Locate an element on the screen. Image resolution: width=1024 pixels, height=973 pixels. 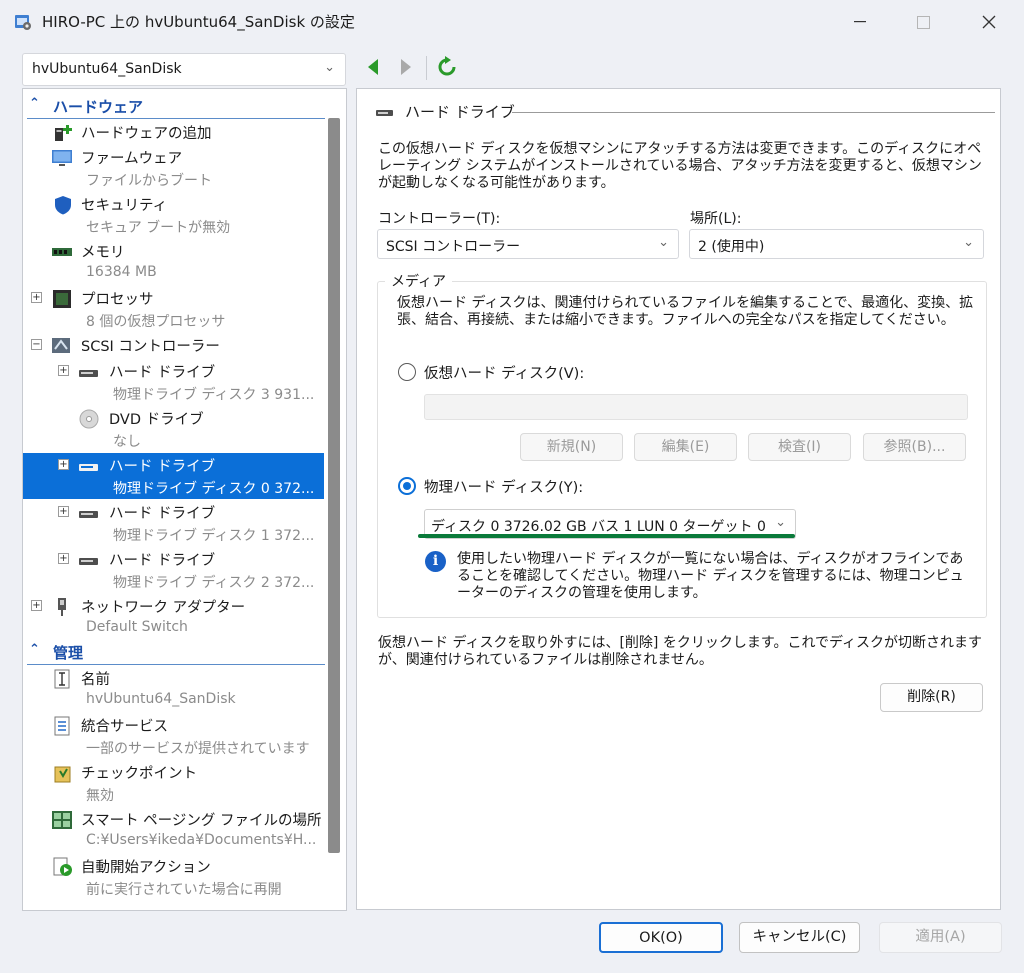
tree-item-name: 名前 hvUbuntu64_SanDisk is located at coordinates (173, 689).